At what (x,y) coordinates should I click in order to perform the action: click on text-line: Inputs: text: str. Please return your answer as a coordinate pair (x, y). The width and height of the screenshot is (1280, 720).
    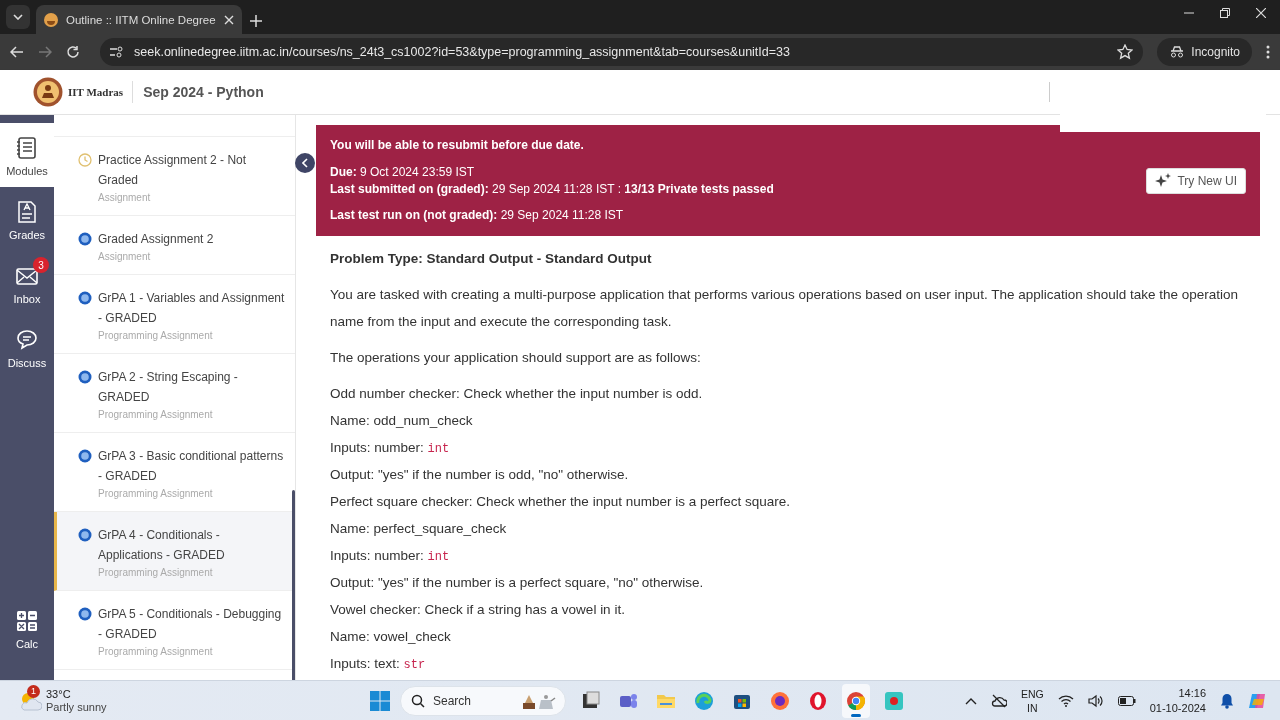
    Looking at the image, I should click on (378, 664).